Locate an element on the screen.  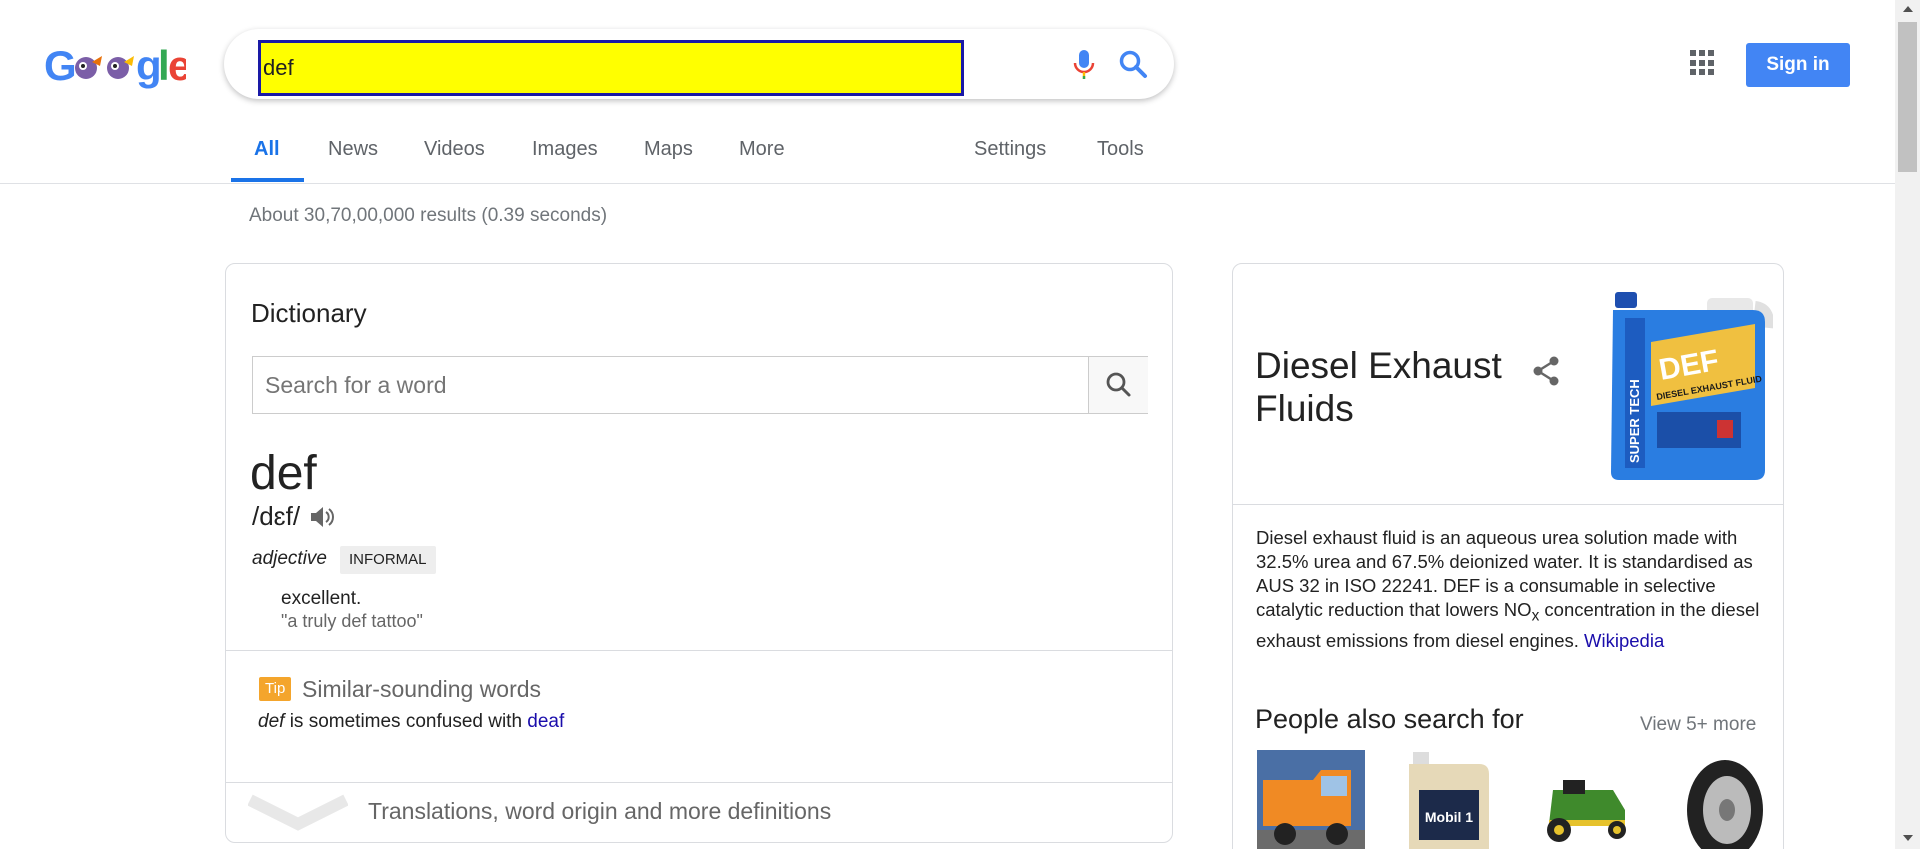
tab-news: News is located at coordinates (353, 160).